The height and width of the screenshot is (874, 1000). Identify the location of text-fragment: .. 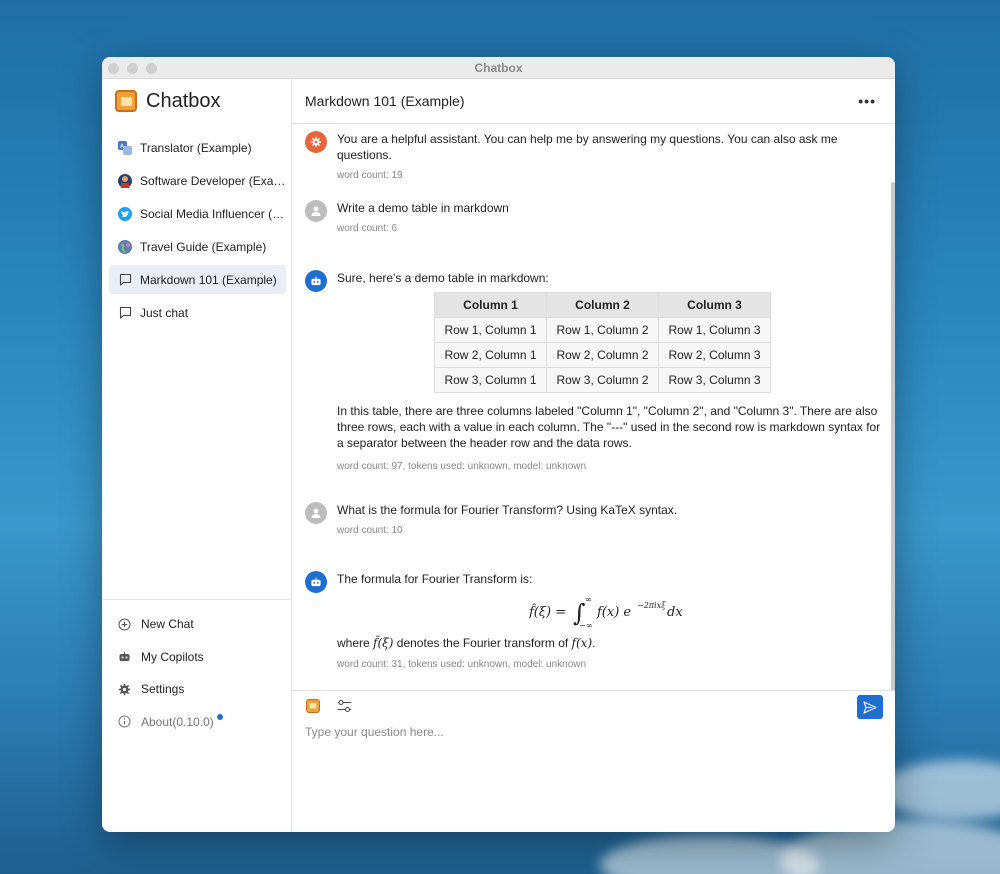
(594, 643).